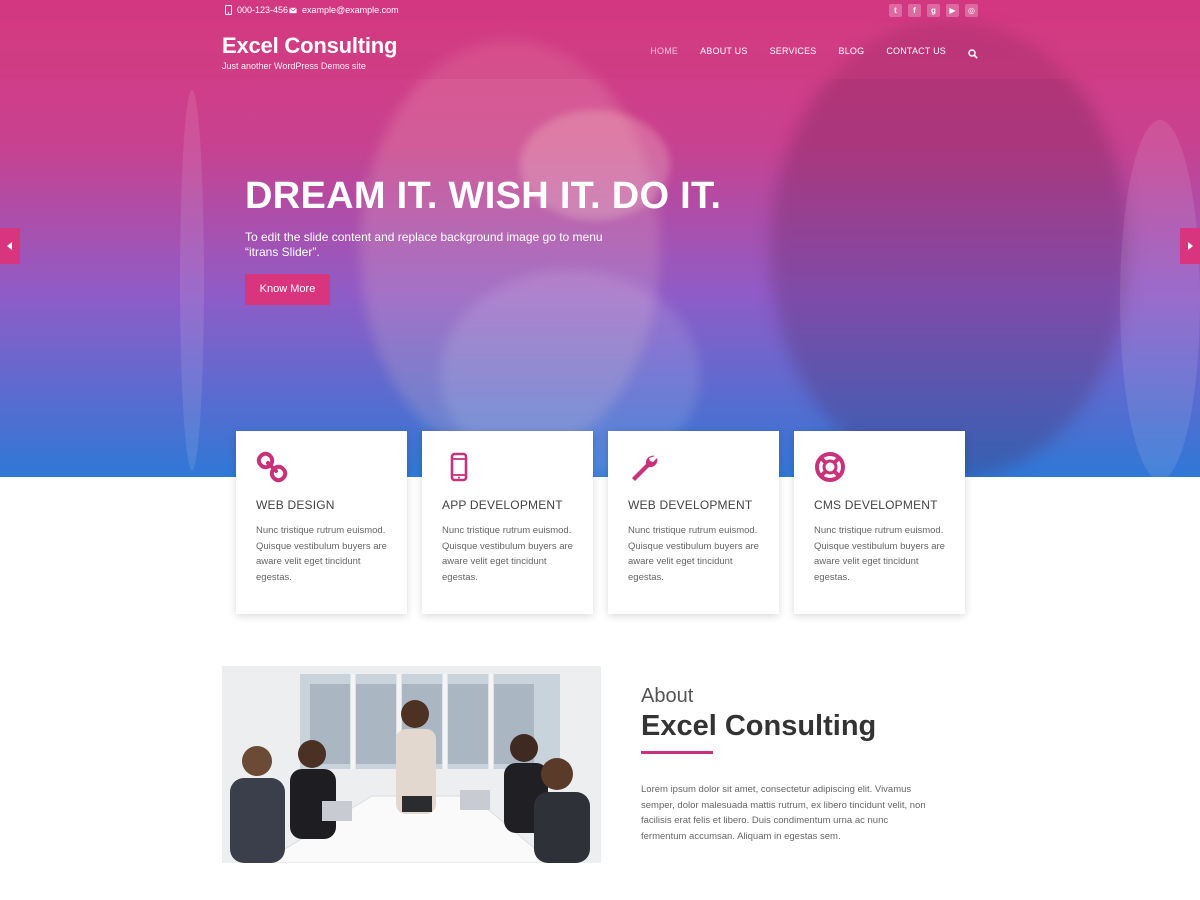  Describe the element at coordinates (309, 46) in the screenshot. I see `site-title: Excel Consulting` at that location.